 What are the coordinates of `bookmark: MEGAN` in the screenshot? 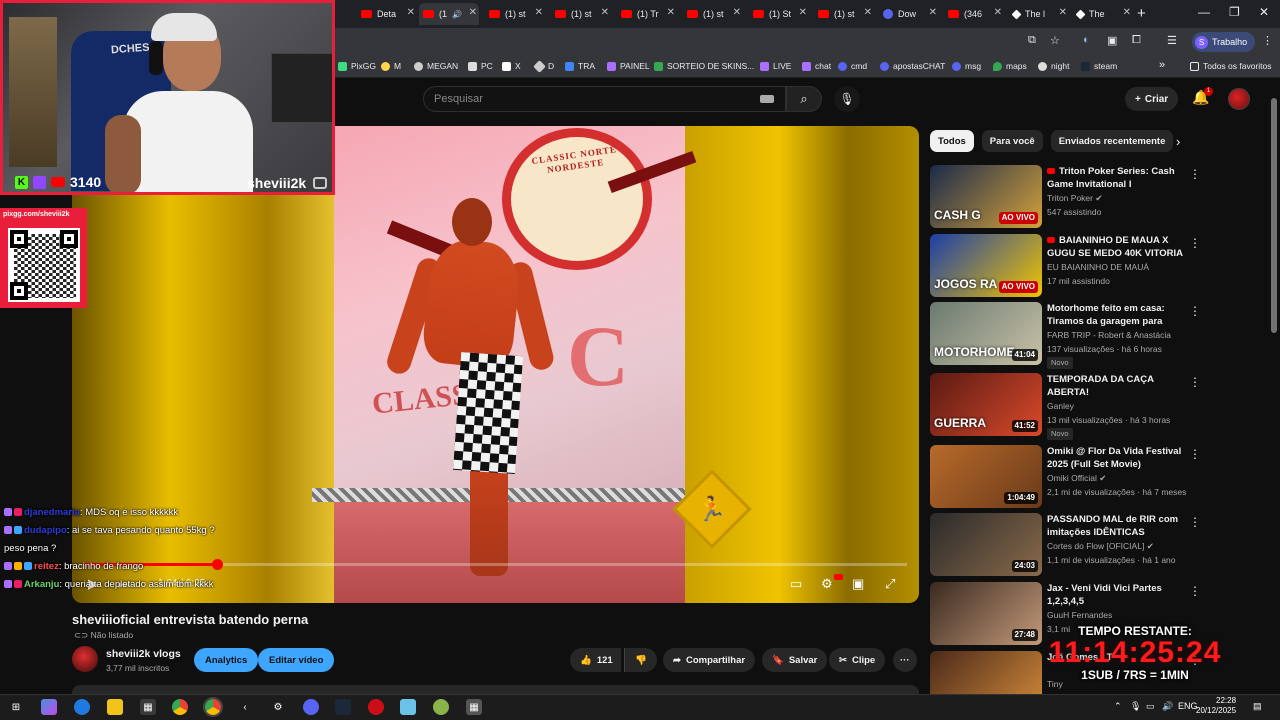 It's located at (436, 66).